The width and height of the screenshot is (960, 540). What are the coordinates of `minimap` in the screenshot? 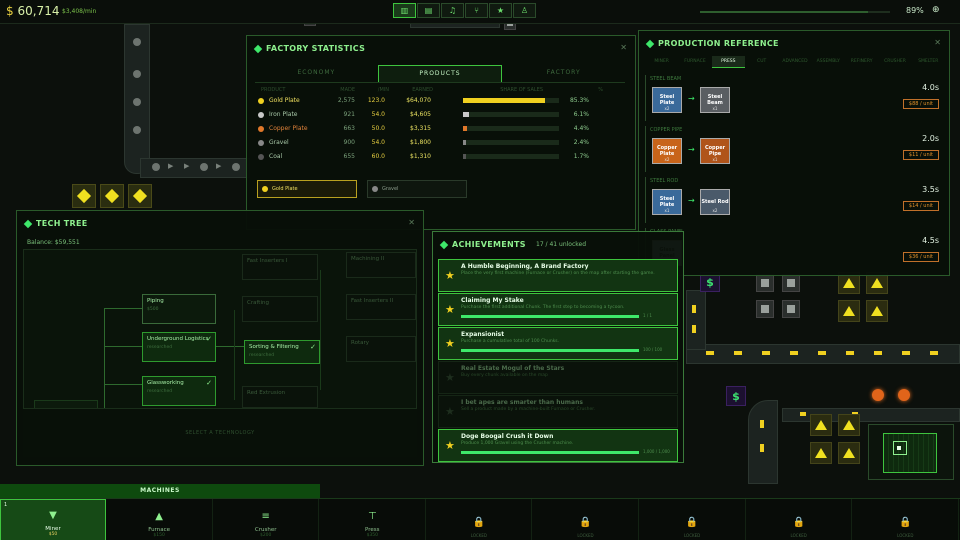 It's located at (911, 452).